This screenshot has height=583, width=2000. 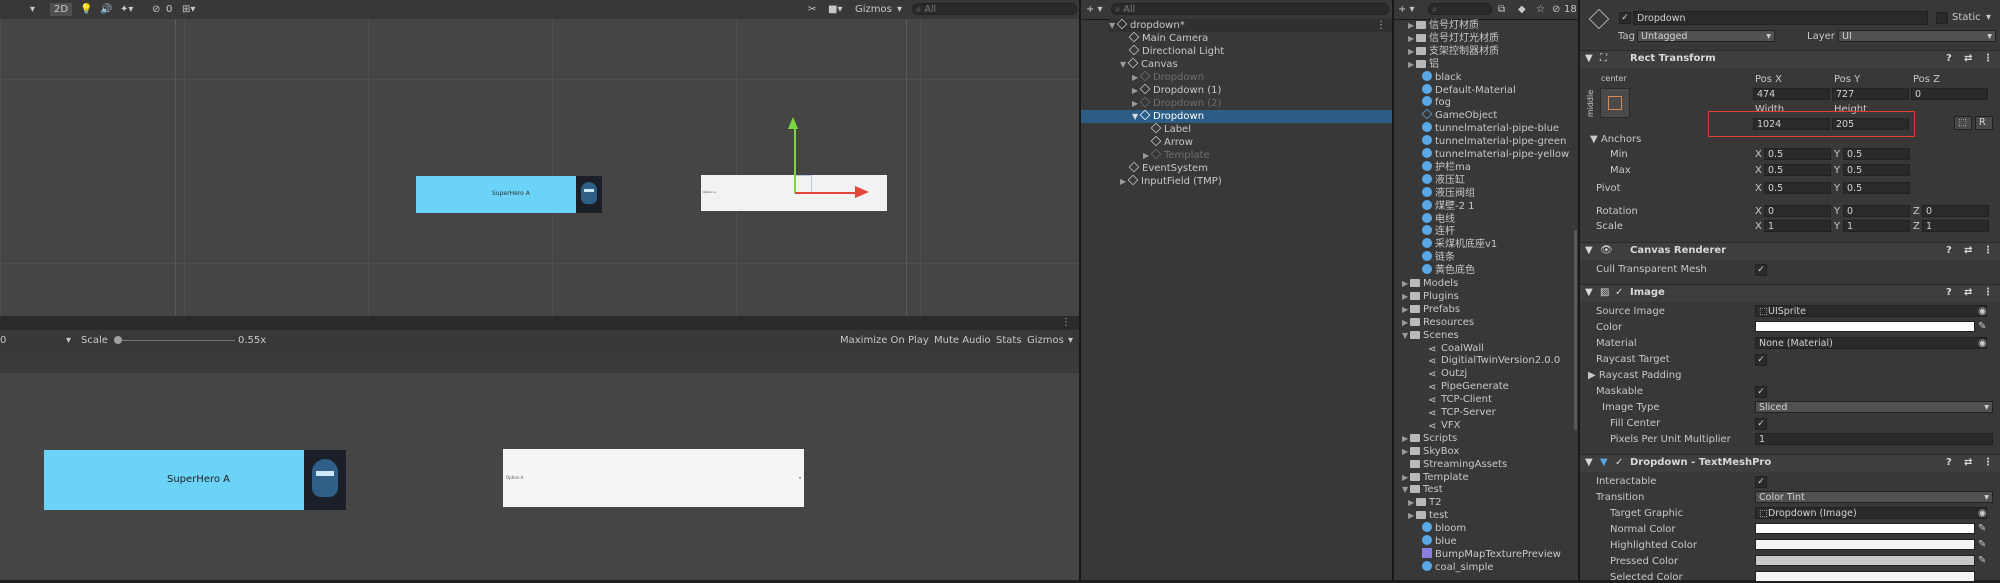 I want to click on color-swatch, so click(x=1865, y=326).